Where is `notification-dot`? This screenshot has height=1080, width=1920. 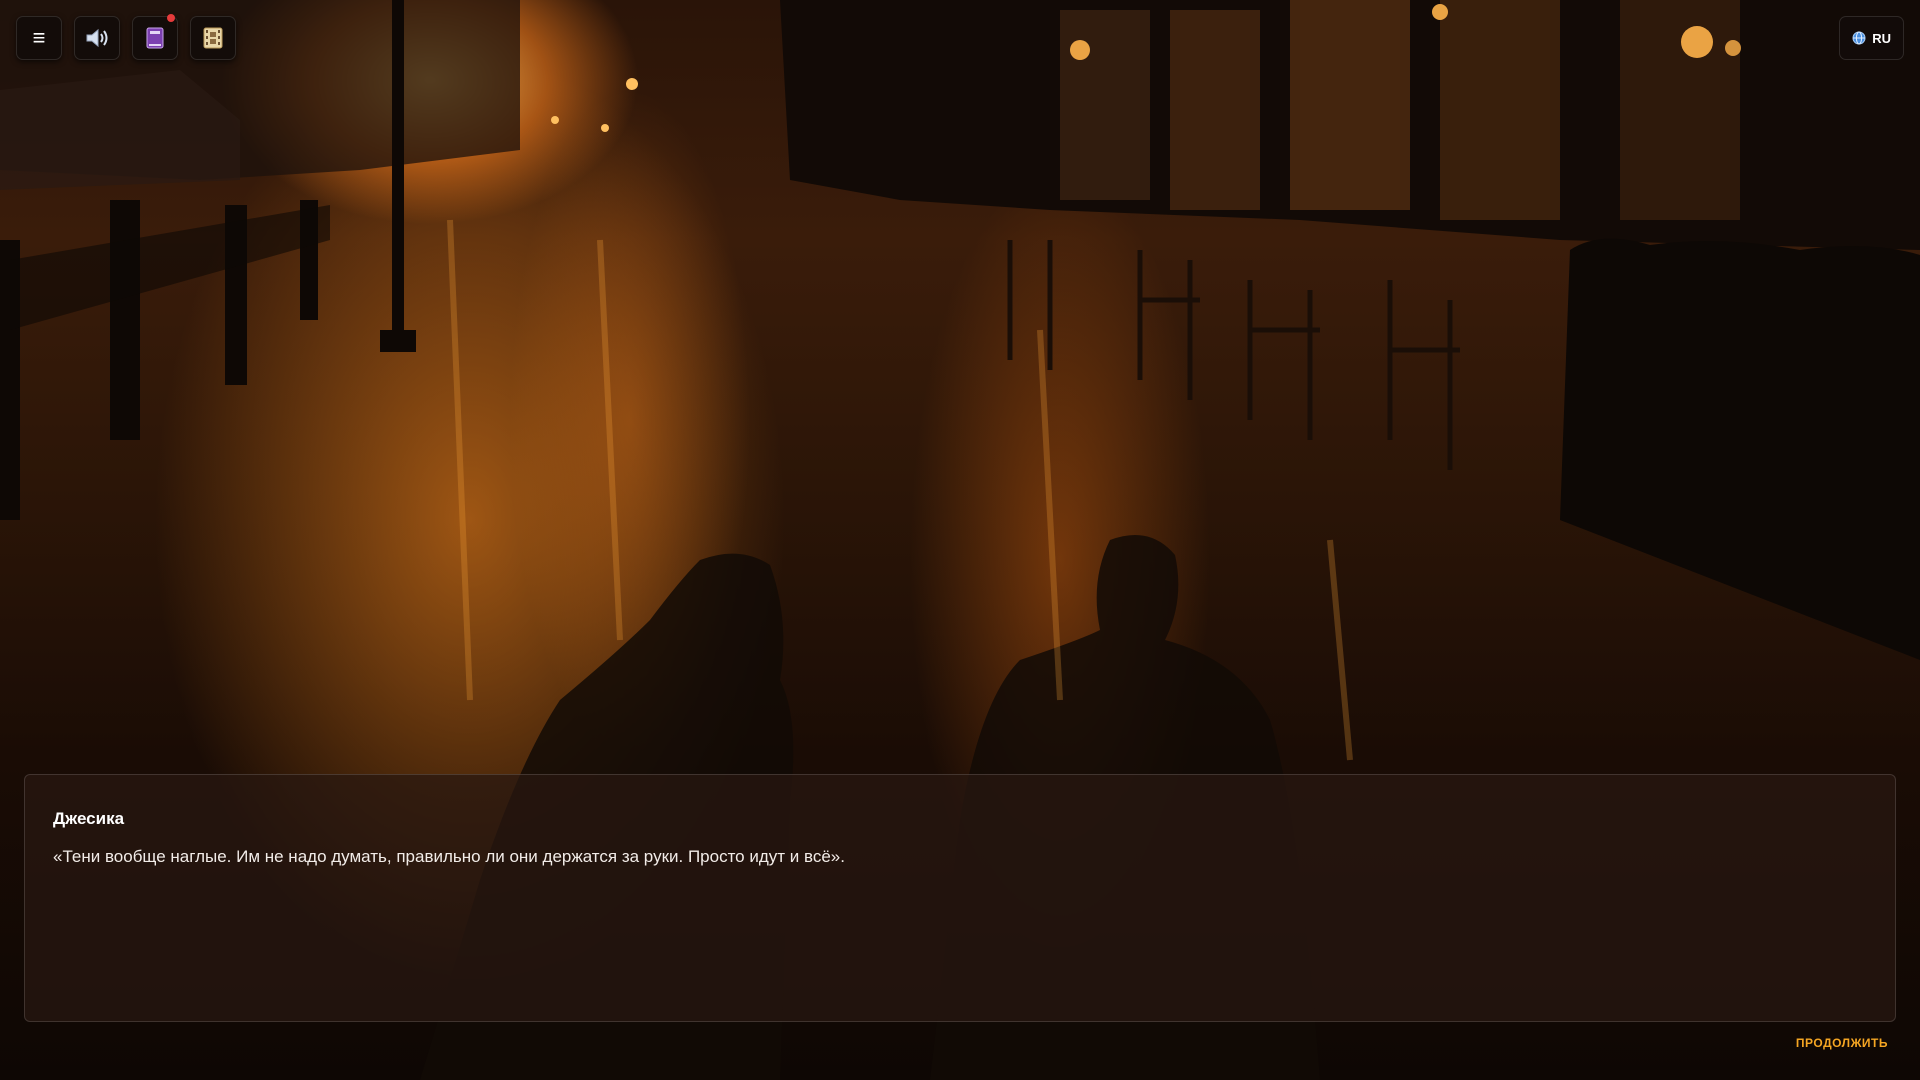
notification-dot is located at coordinates (171, 18).